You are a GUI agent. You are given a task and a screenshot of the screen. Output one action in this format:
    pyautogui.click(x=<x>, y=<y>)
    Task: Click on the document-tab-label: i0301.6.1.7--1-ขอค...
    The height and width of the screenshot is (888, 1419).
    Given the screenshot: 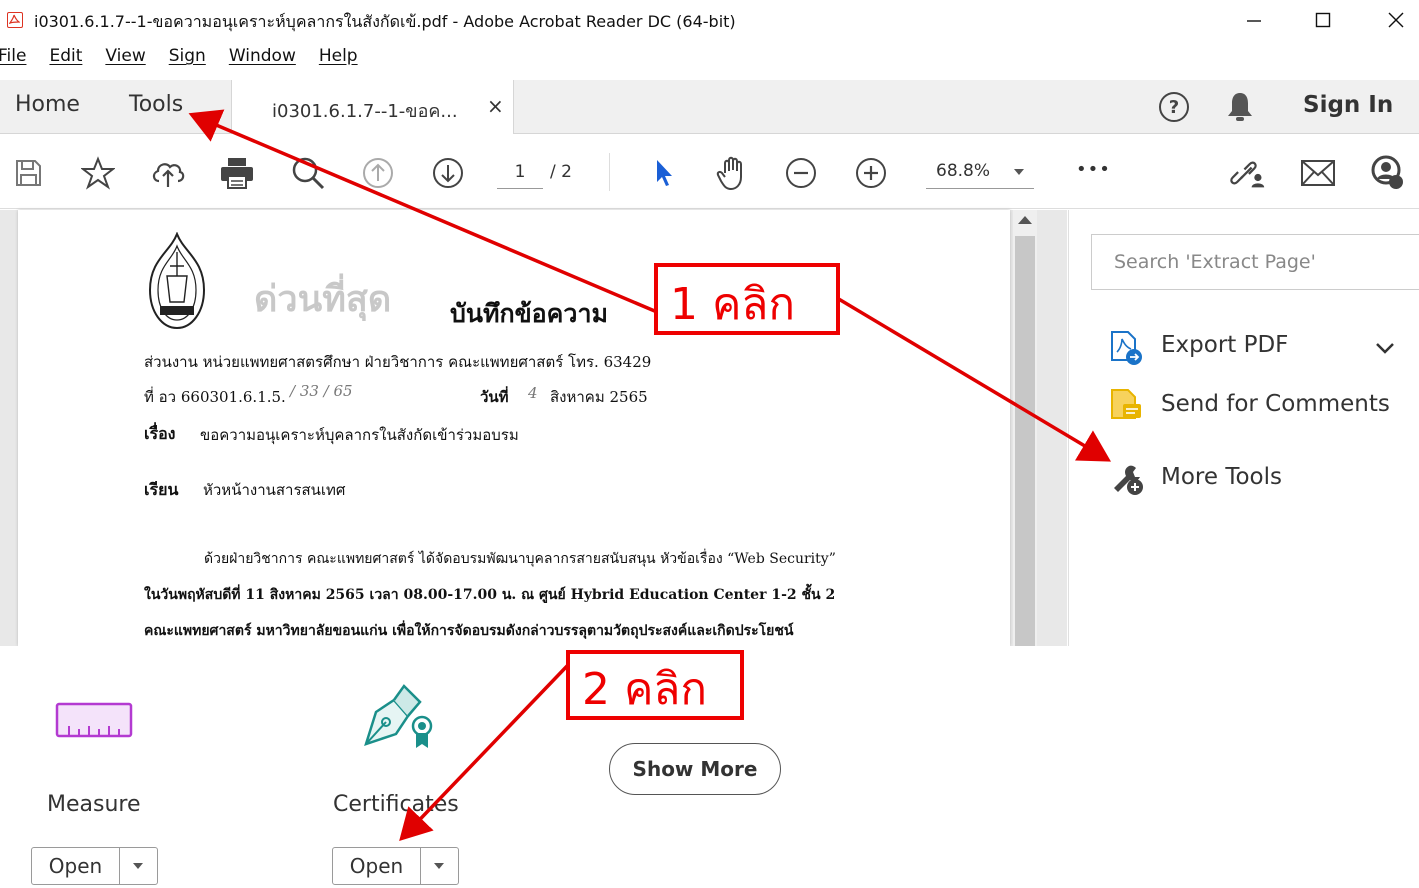 What is the action you would take?
    pyautogui.click(x=365, y=111)
    